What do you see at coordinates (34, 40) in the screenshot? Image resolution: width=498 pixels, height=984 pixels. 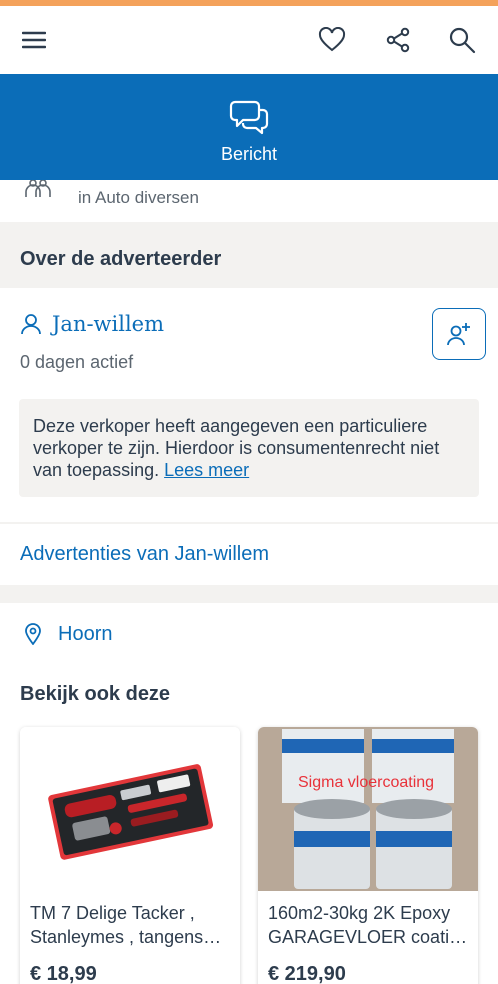 I see `menu-icon` at bounding box center [34, 40].